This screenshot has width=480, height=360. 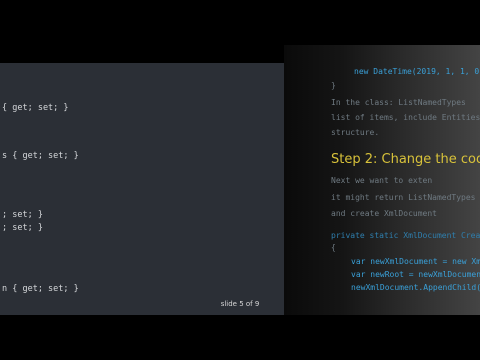 I want to click on code-line-text: s { get; set; }, so click(x=40, y=156).